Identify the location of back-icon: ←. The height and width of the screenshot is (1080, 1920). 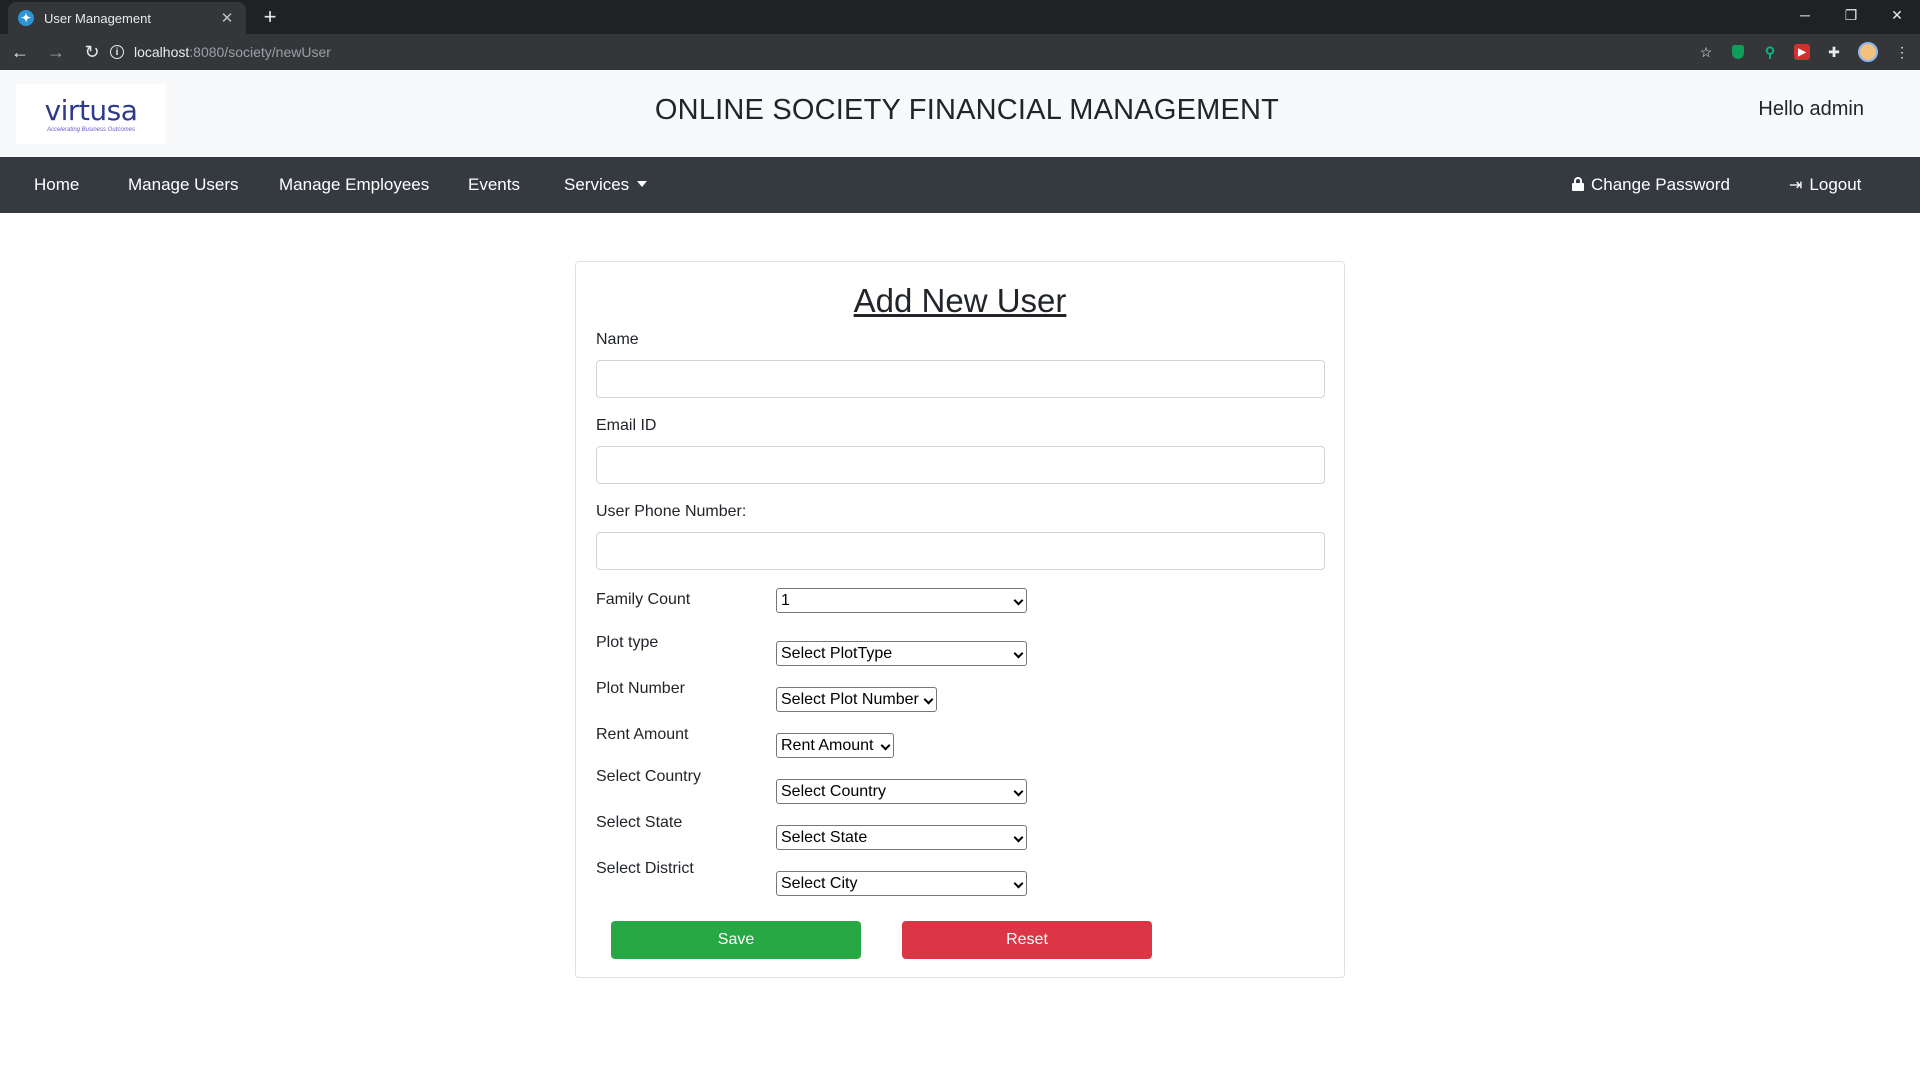
(20, 52).